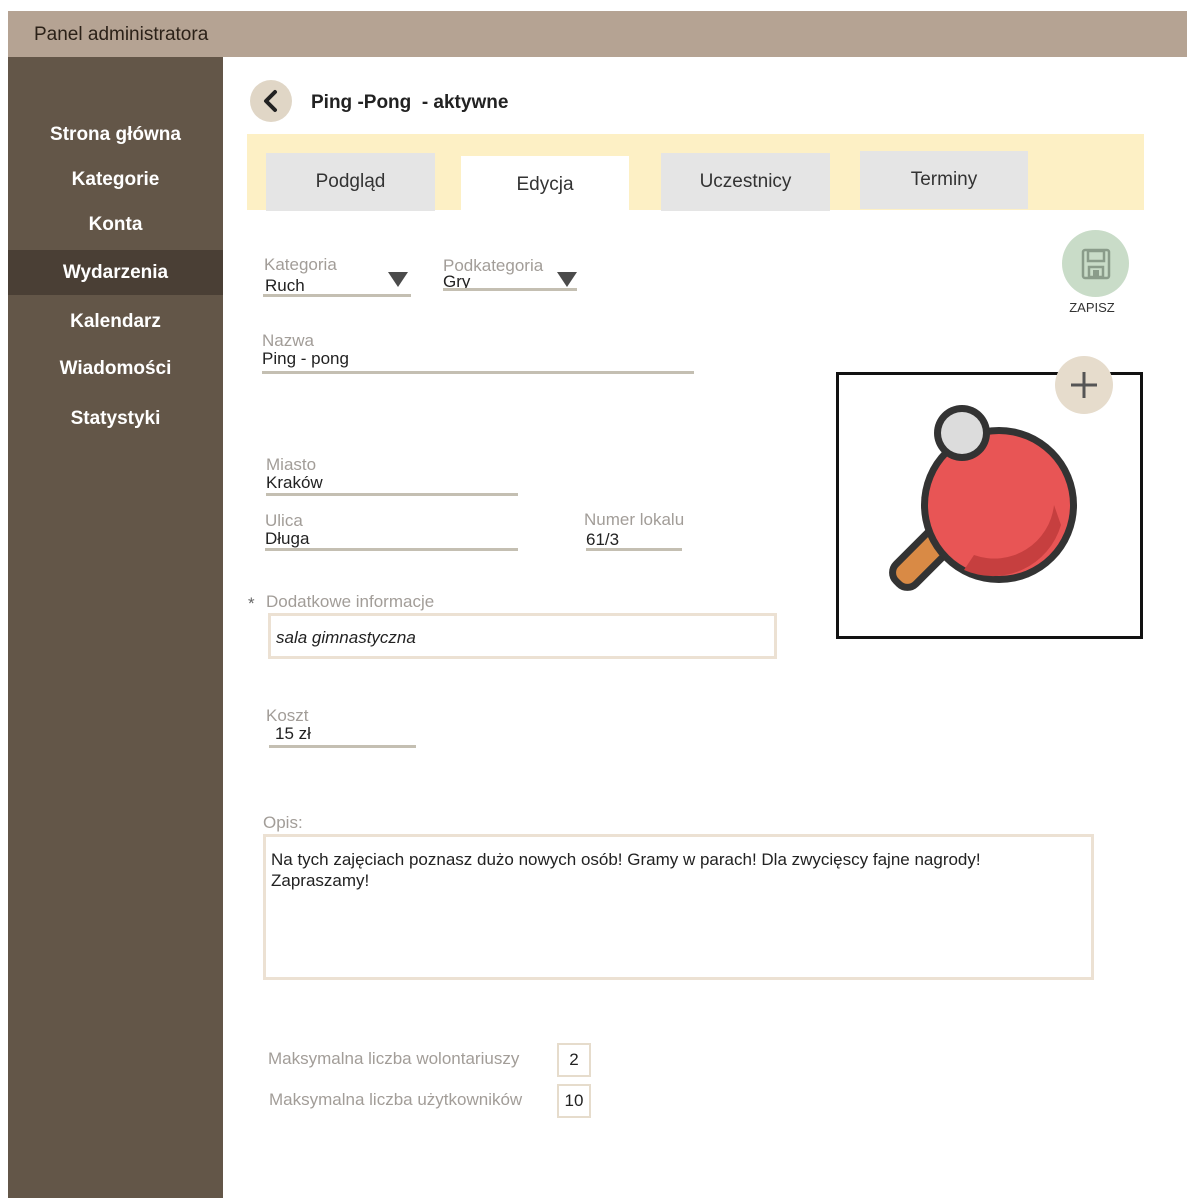  What do you see at coordinates (597, 34) in the screenshot?
I see `top-bar: Panel administratora` at bounding box center [597, 34].